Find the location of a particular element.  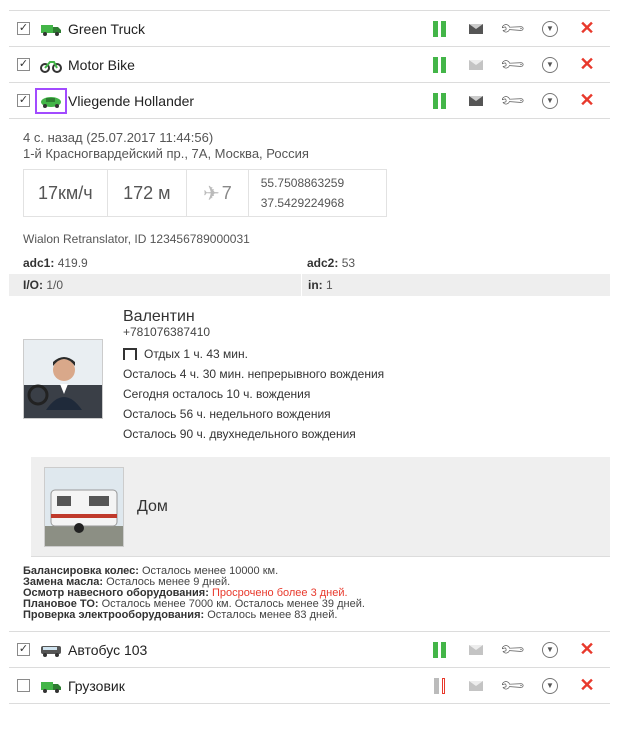

trailer-photo is located at coordinates (84, 506).